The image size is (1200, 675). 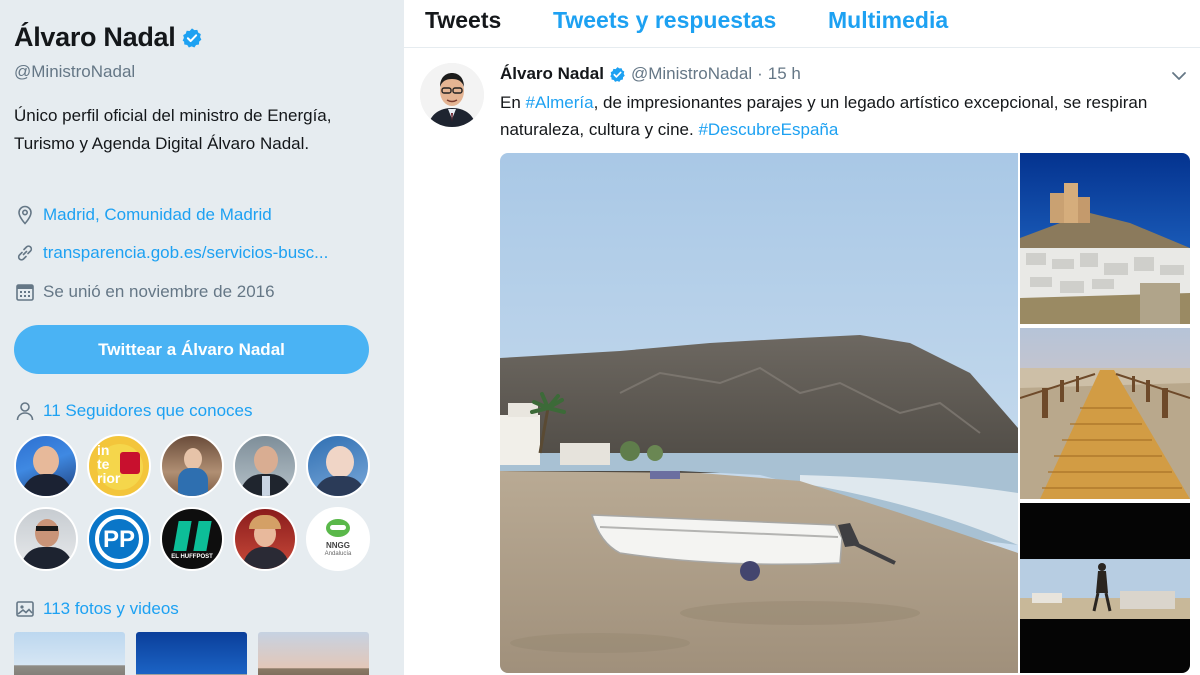 I want to click on boardwalk-image, so click(x=1105, y=413).